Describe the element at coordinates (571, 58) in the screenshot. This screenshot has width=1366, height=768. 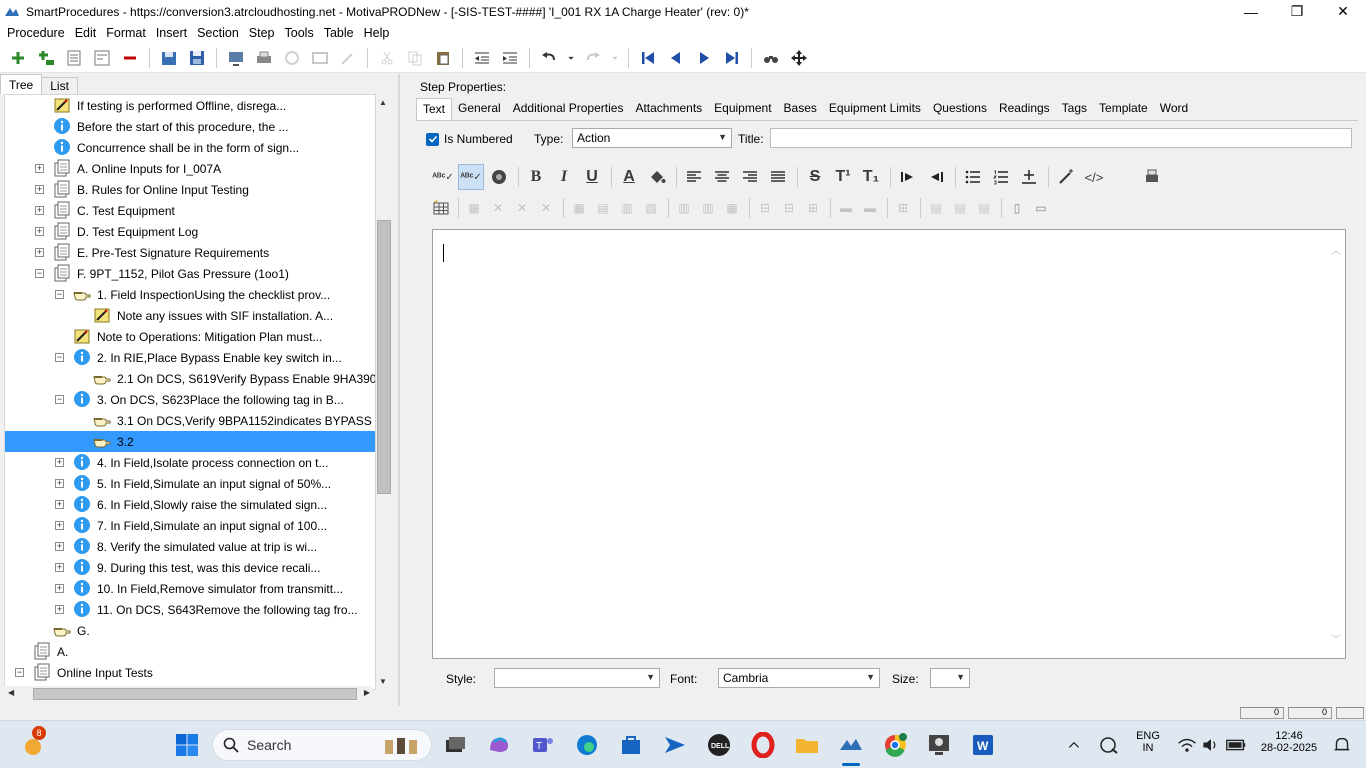
I see `undo-dropdown-button` at that location.